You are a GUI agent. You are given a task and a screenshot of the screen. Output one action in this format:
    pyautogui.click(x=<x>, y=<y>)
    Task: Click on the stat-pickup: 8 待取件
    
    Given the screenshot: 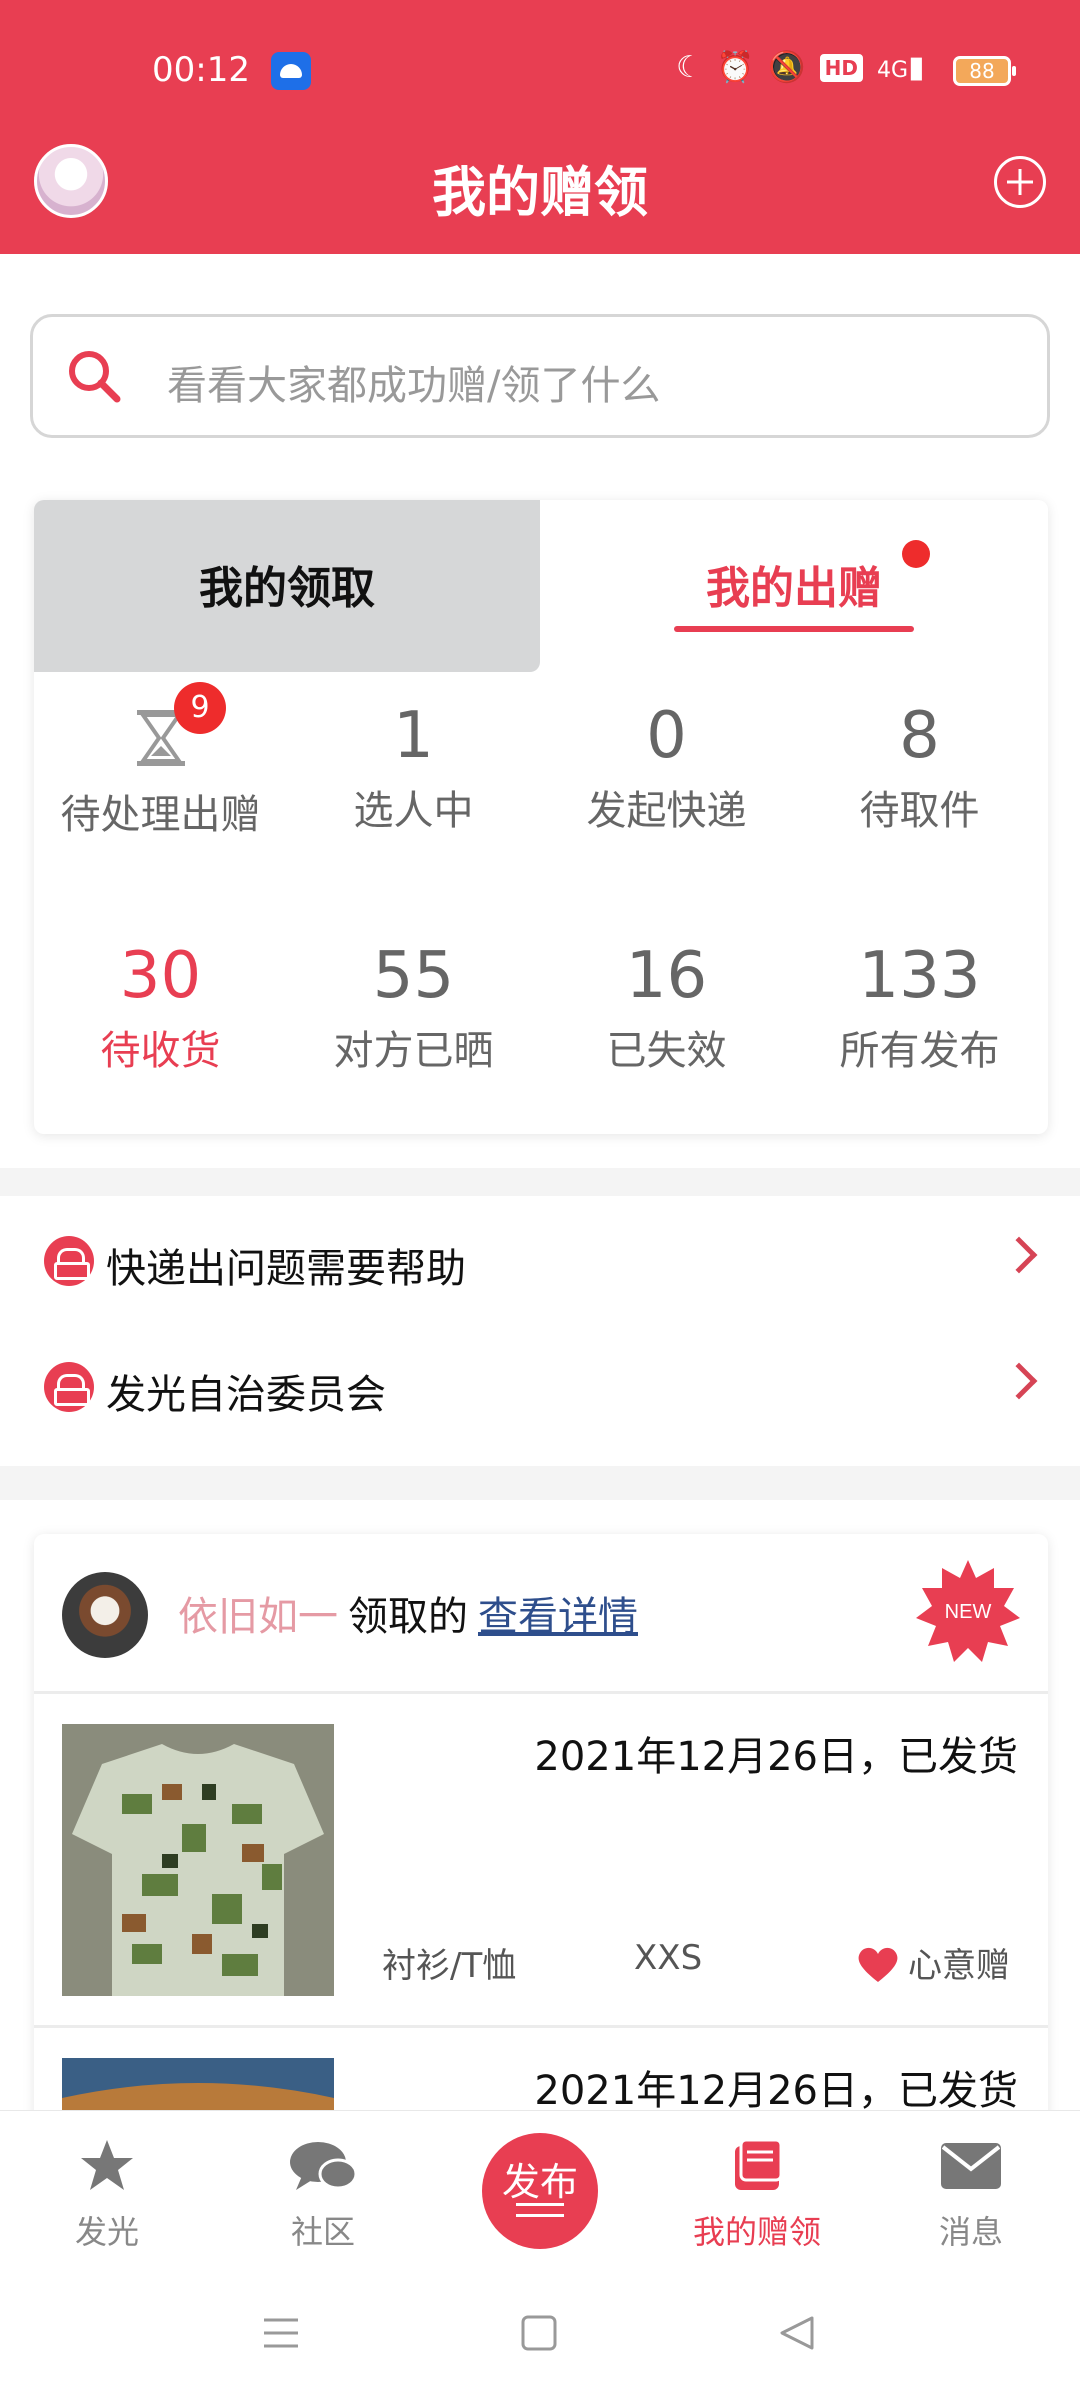 What is the action you would take?
    pyautogui.click(x=919, y=766)
    